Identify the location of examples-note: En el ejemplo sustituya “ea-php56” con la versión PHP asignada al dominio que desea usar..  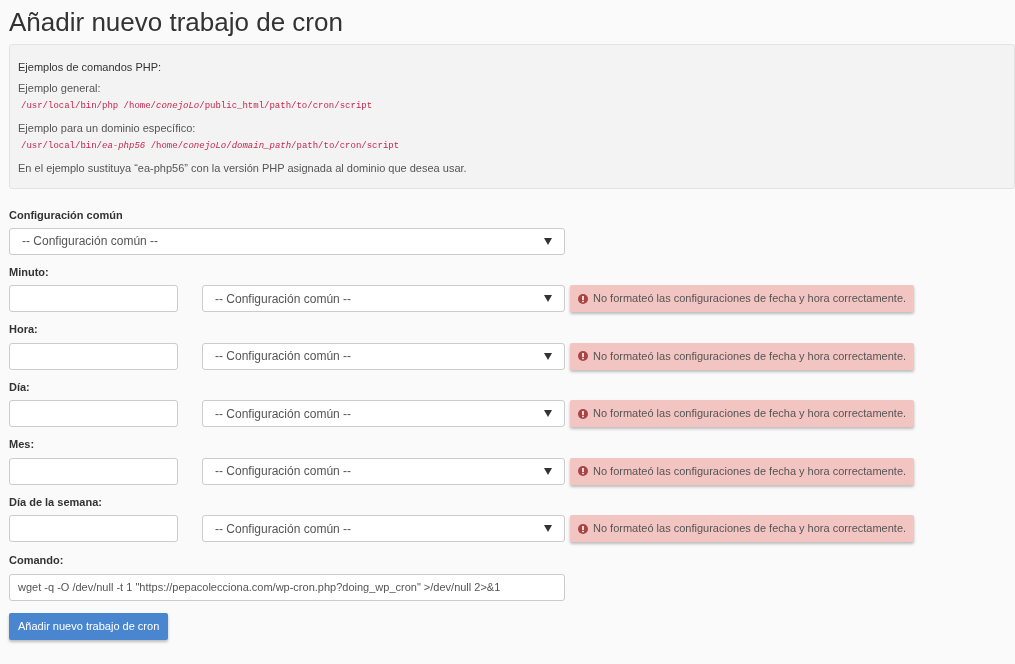
(243, 168).